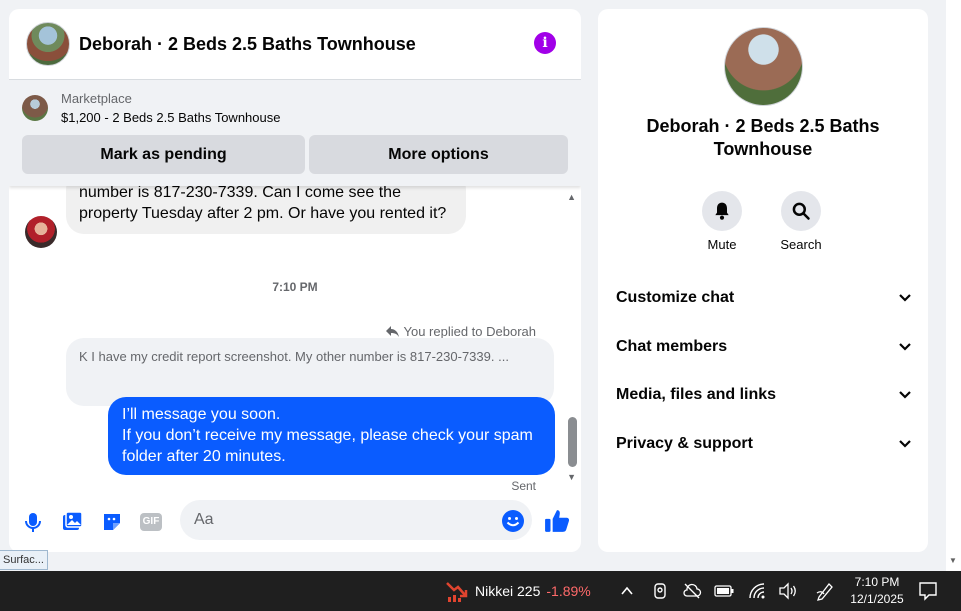  I want to click on scroll-up-arrow-icon: ▲, so click(571, 197).